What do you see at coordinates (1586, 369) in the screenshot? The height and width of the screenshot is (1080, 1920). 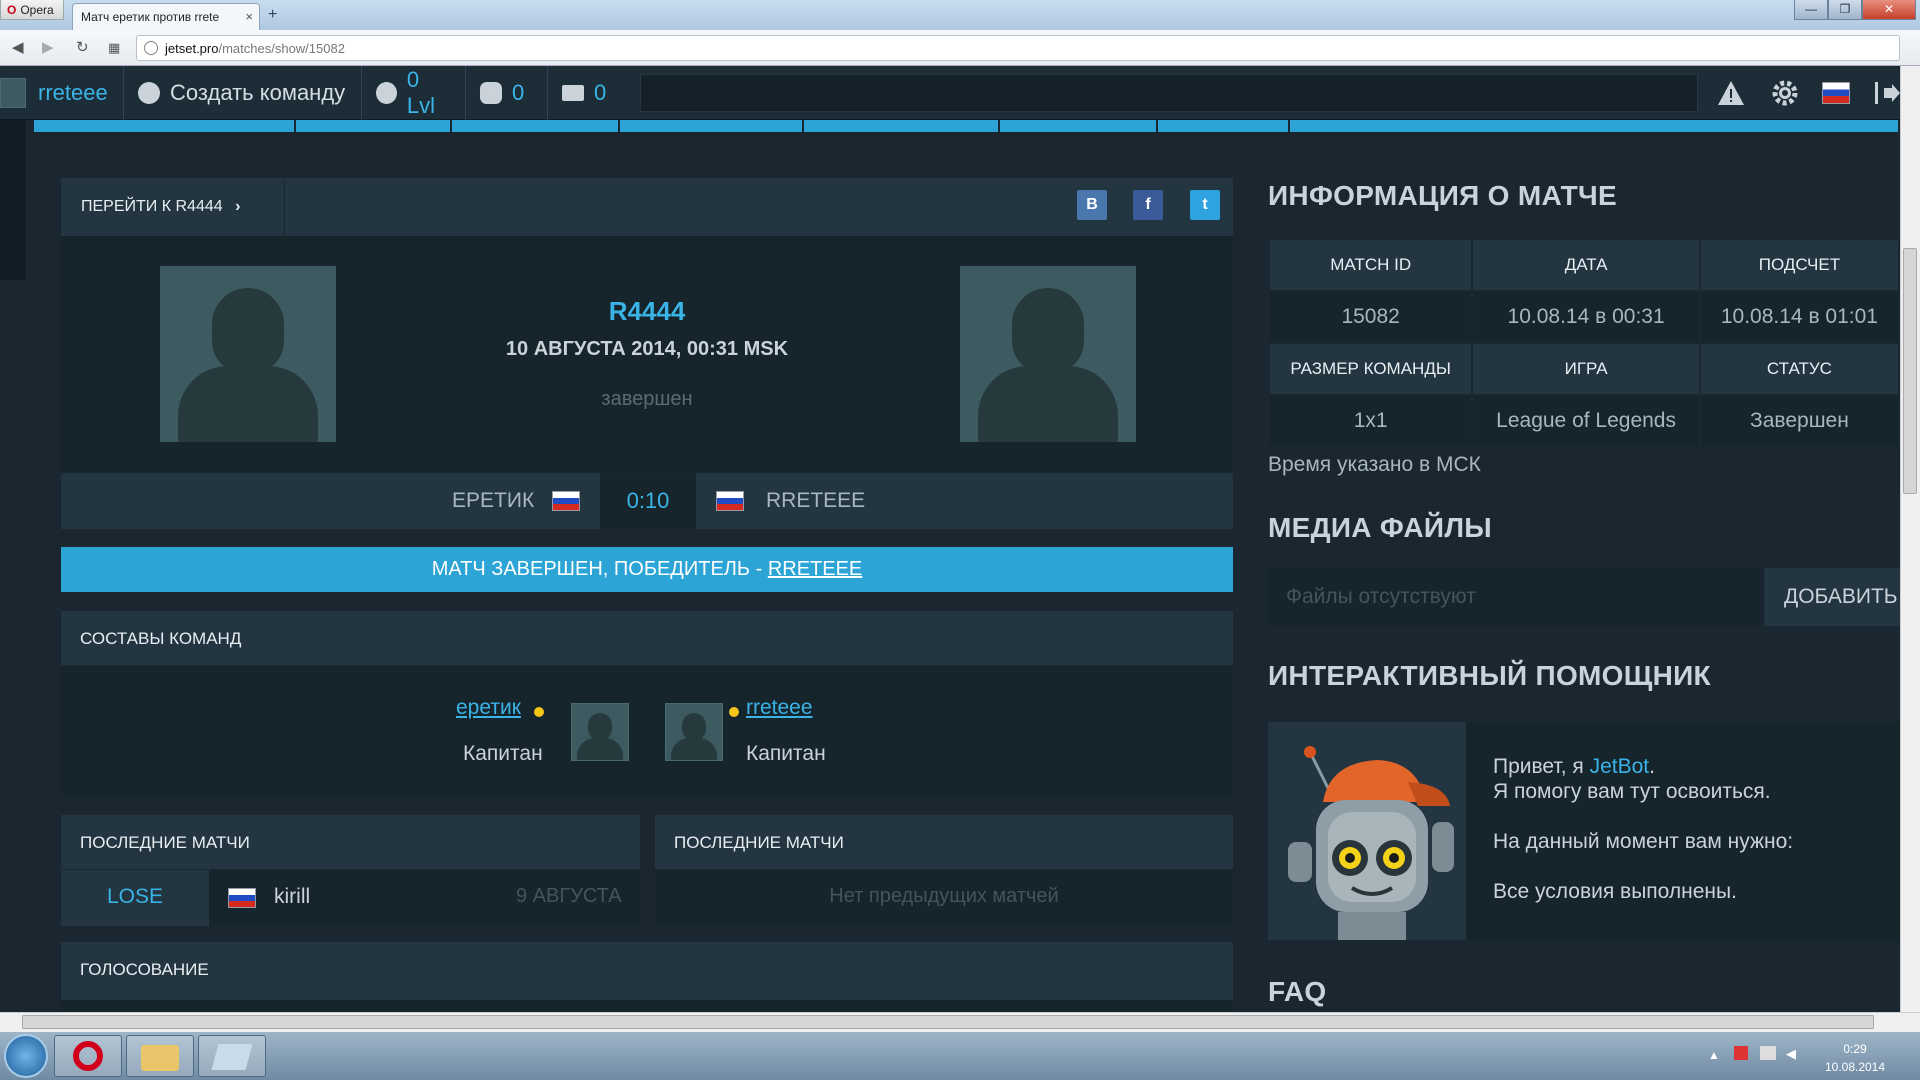 I see `table-header: ИГРА` at bounding box center [1586, 369].